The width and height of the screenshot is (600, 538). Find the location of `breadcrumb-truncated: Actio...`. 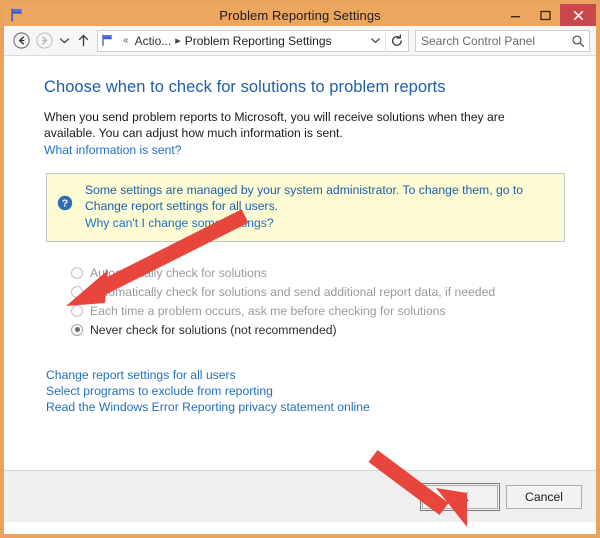

breadcrumb-truncated: Actio... is located at coordinates (153, 41).